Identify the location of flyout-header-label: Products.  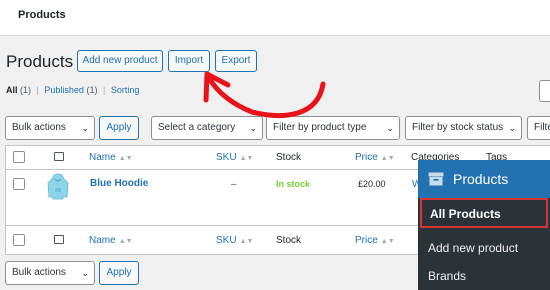
(481, 179).